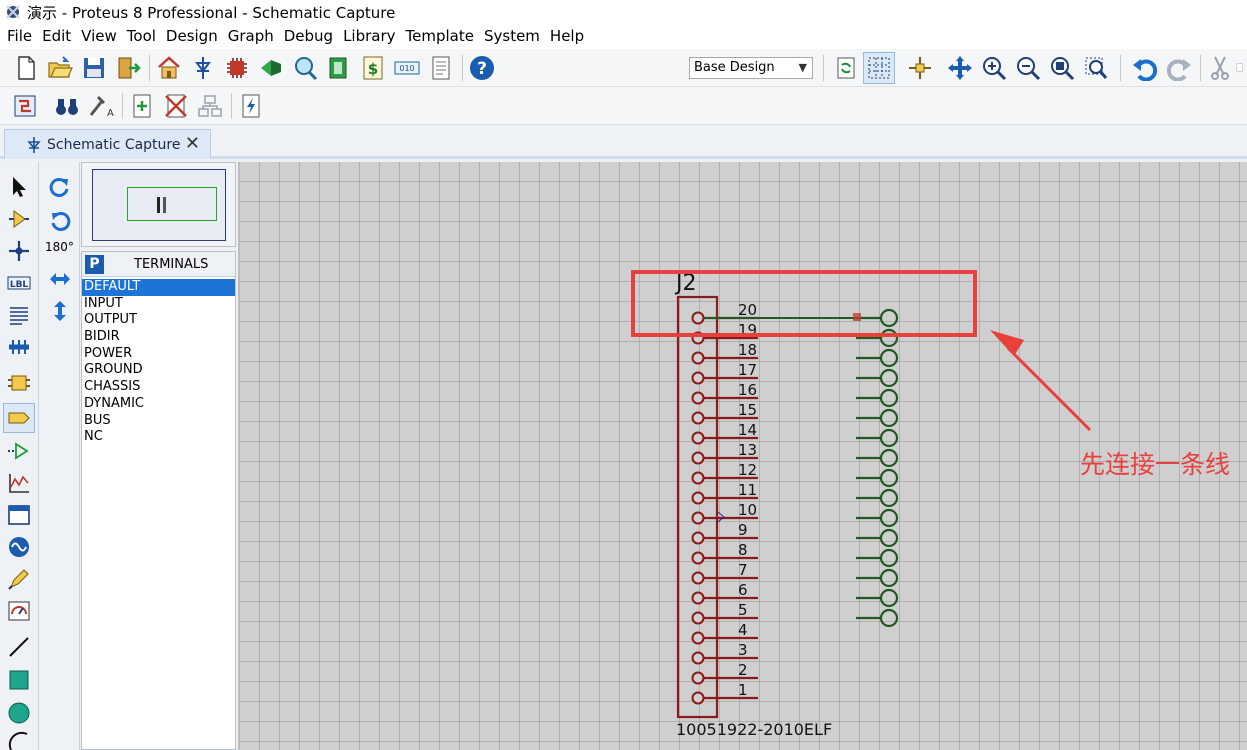  I want to click on rotation-angle-field: 180°, so click(59, 247).